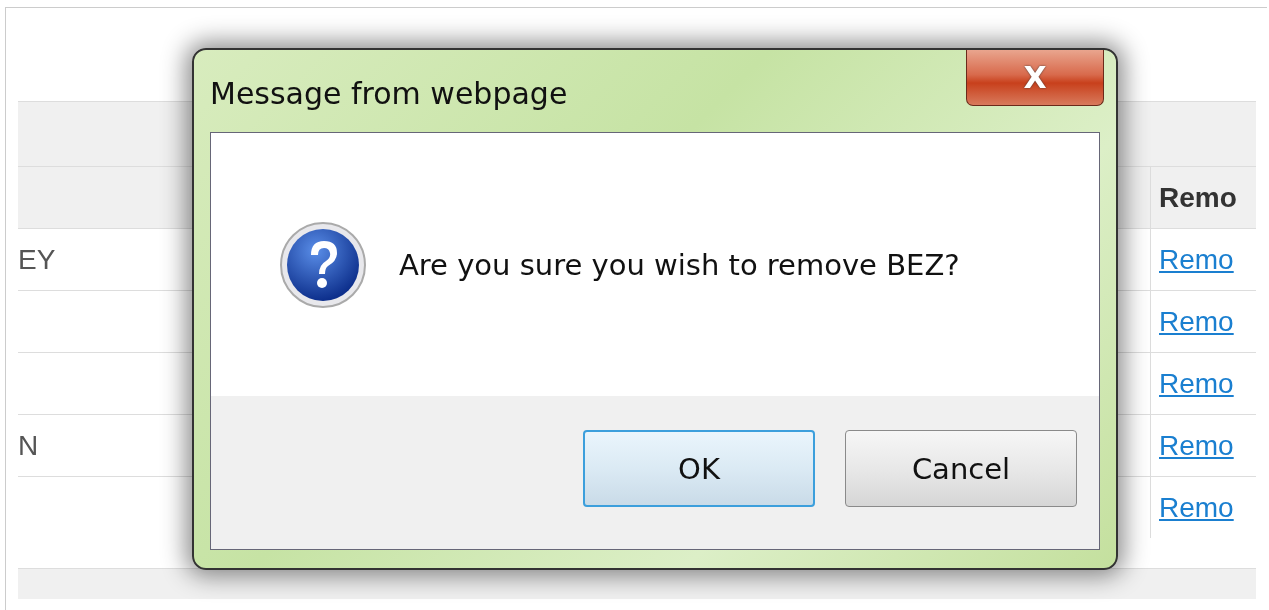  Describe the element at coordinates (679, 264) in the screenshot. I see `dialog-message: Are you sure you wish to remove BEZ?` at that location.